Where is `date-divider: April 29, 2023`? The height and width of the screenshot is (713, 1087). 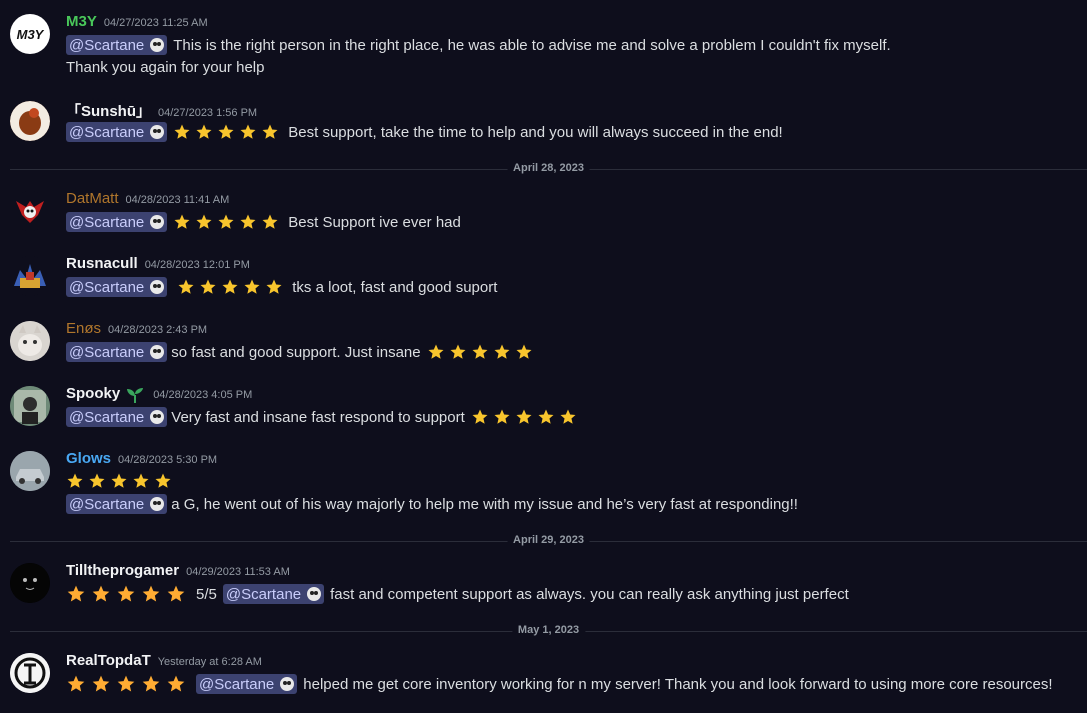
date-divider: April 29, 2023 is located at coordinates (548, 540).